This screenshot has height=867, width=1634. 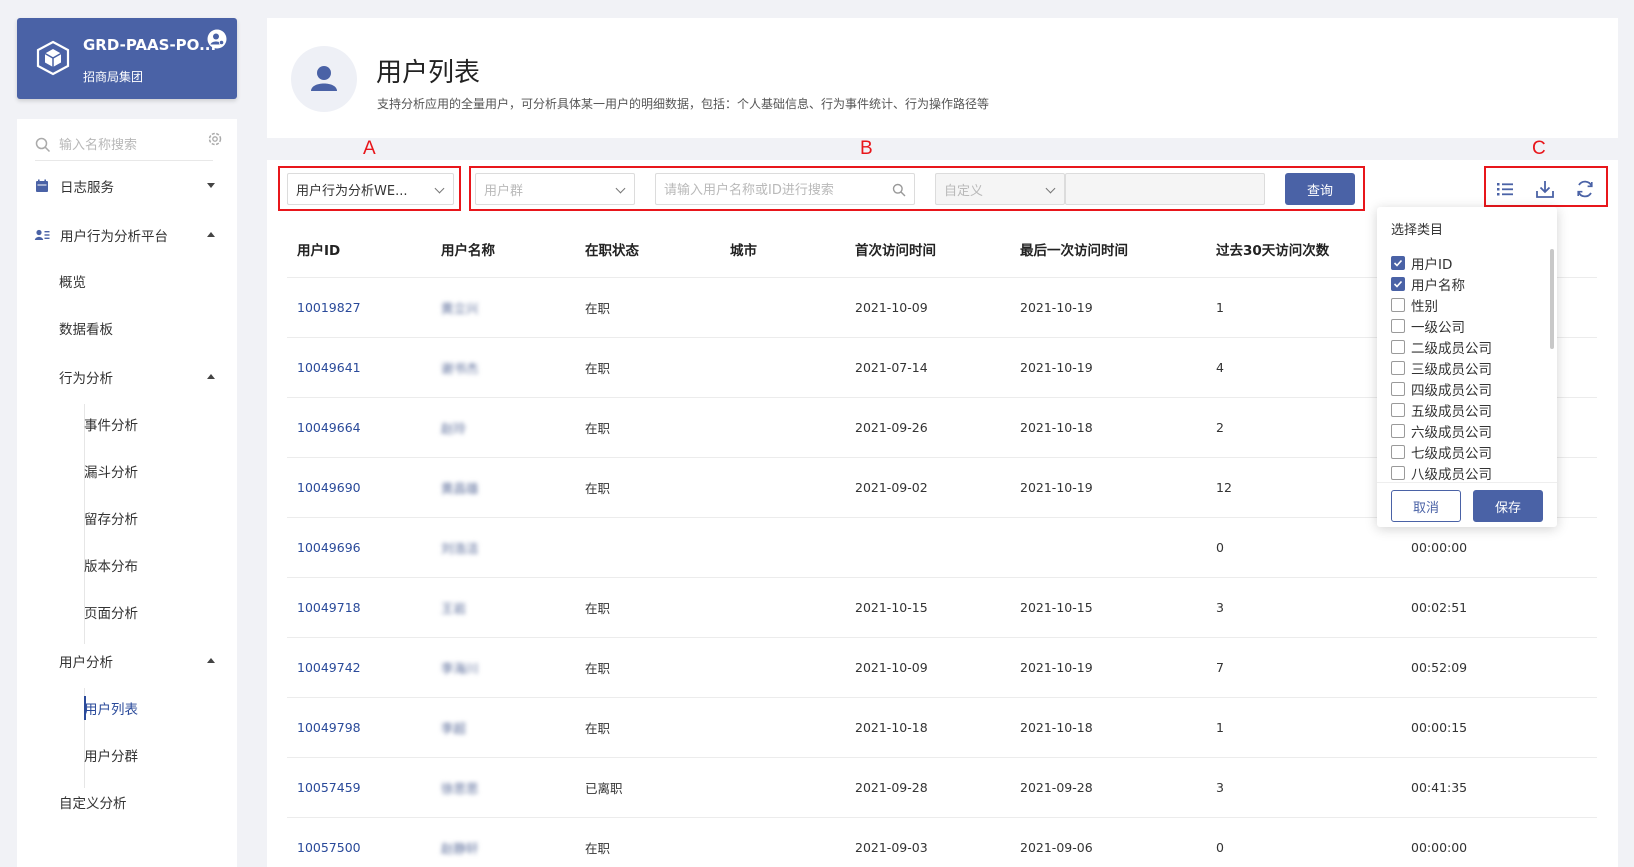 I want to click on sidebar-item-overview: 概览, so click(x=127, y=281).